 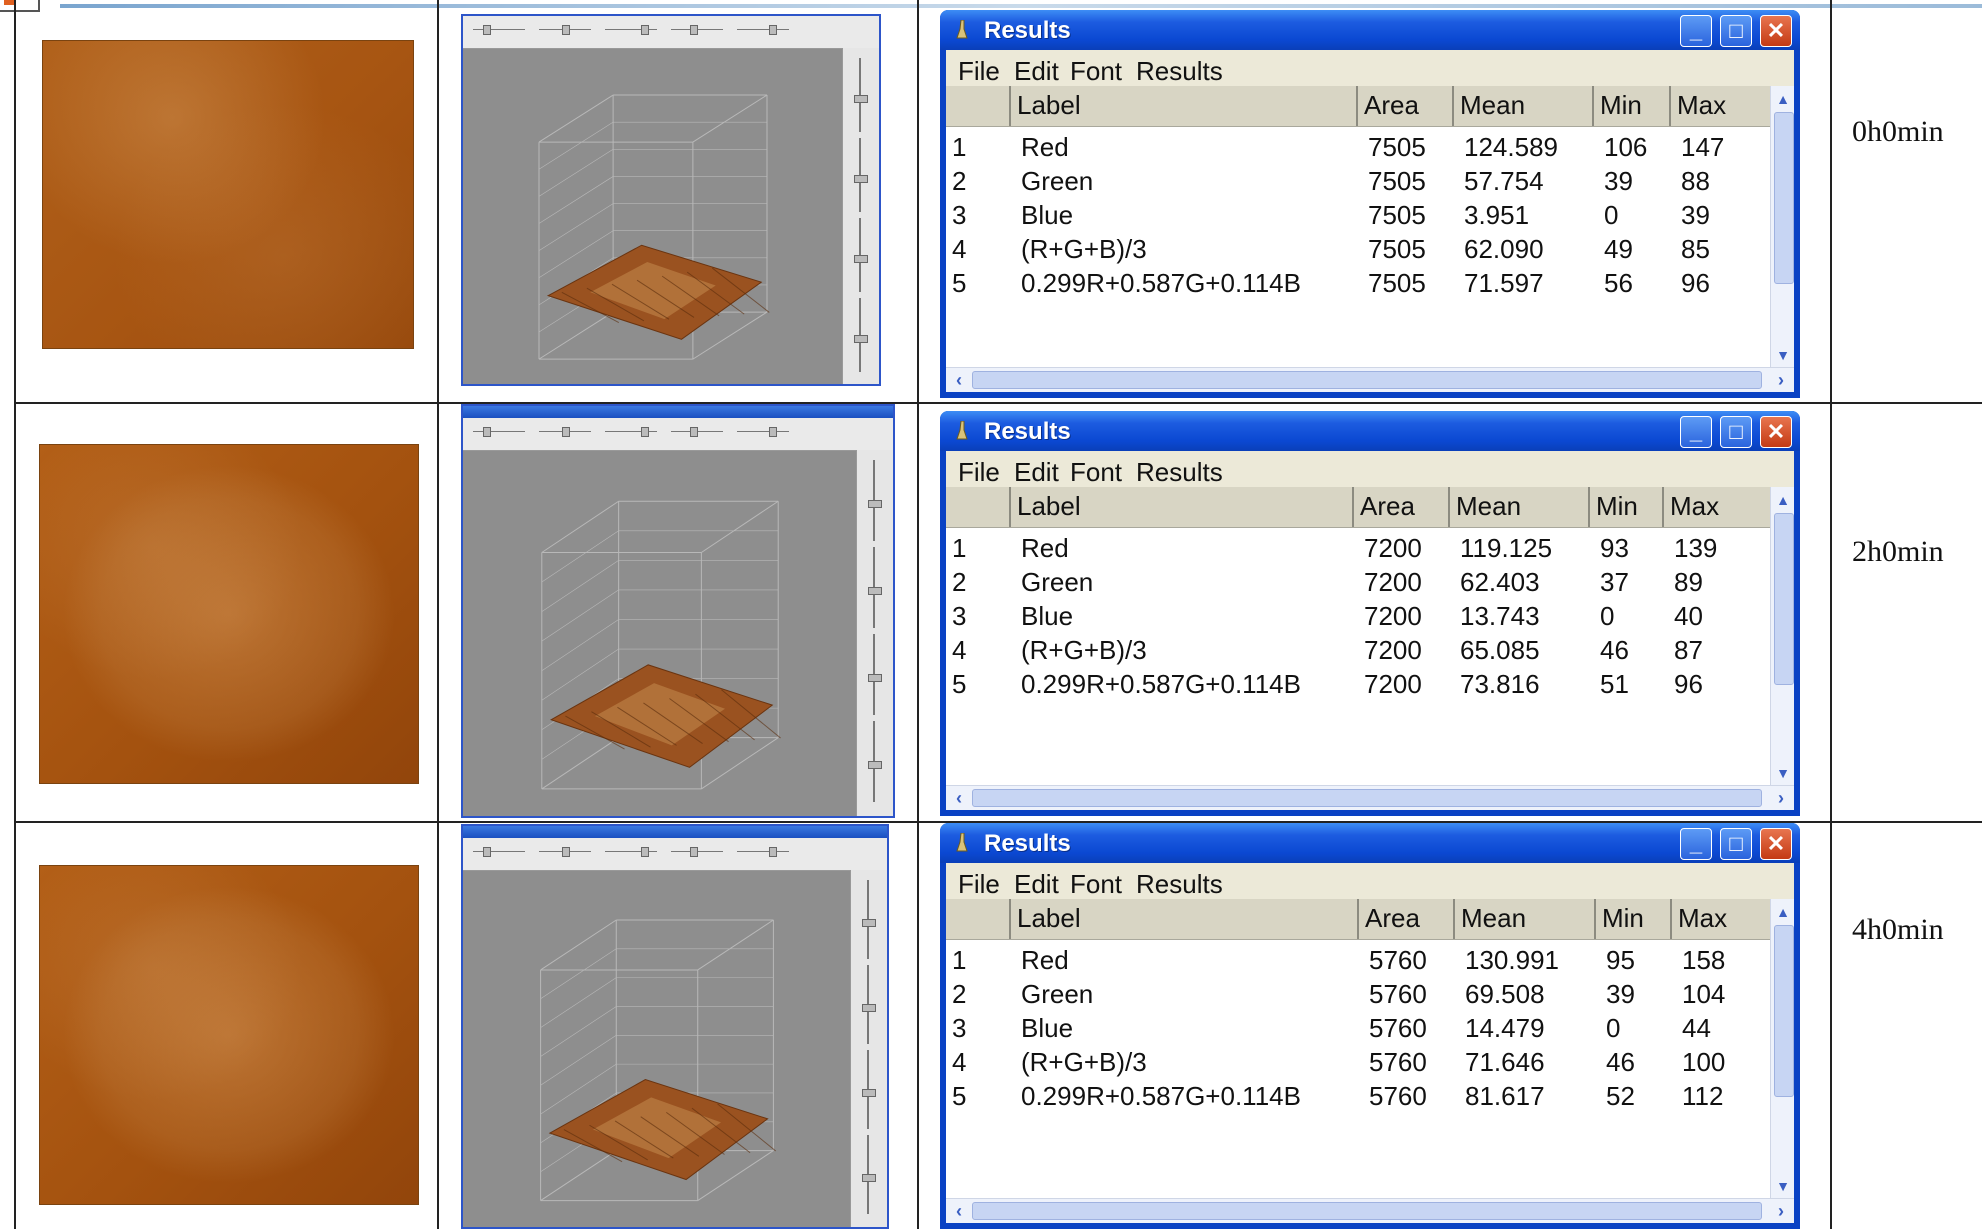 I want to click on table-row: 2 Green 5760 69.508 39 104, so click(x=1358, y=995).